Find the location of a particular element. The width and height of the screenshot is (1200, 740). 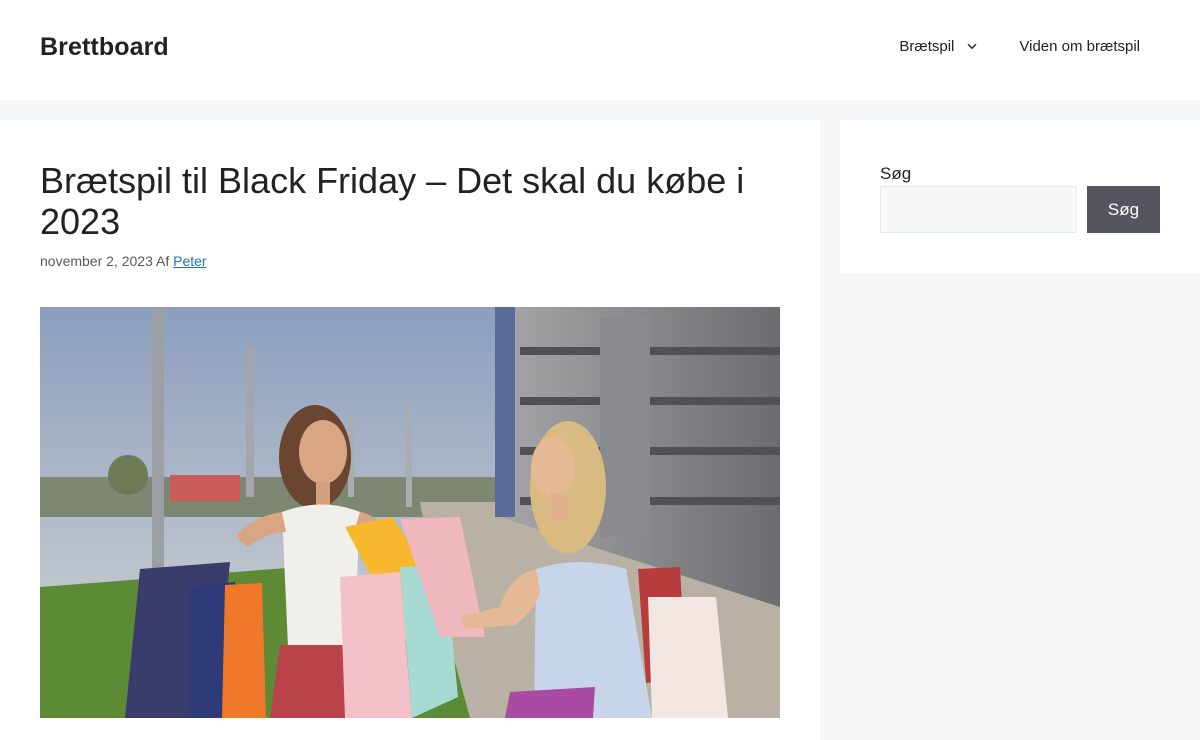

search-input is located at coordinates (978, 209).